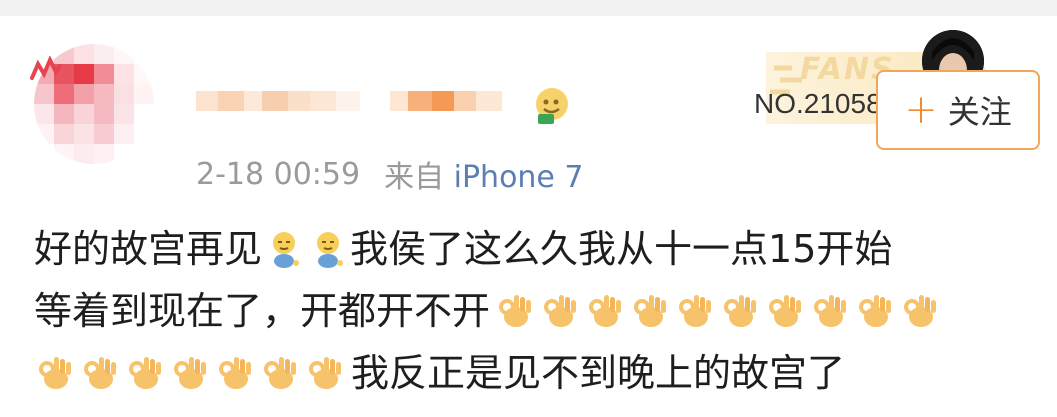  I want to click on post-text-line: 好的故宫再见 我侯了这么久我从十一点15开始, so click(534, 249).